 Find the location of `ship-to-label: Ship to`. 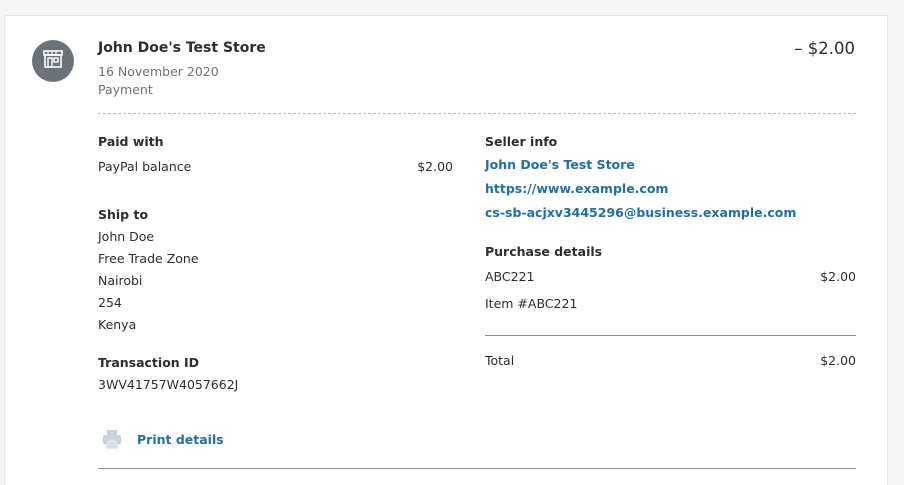

ship-to-label: Ship to is located at coordinates (123, 214).